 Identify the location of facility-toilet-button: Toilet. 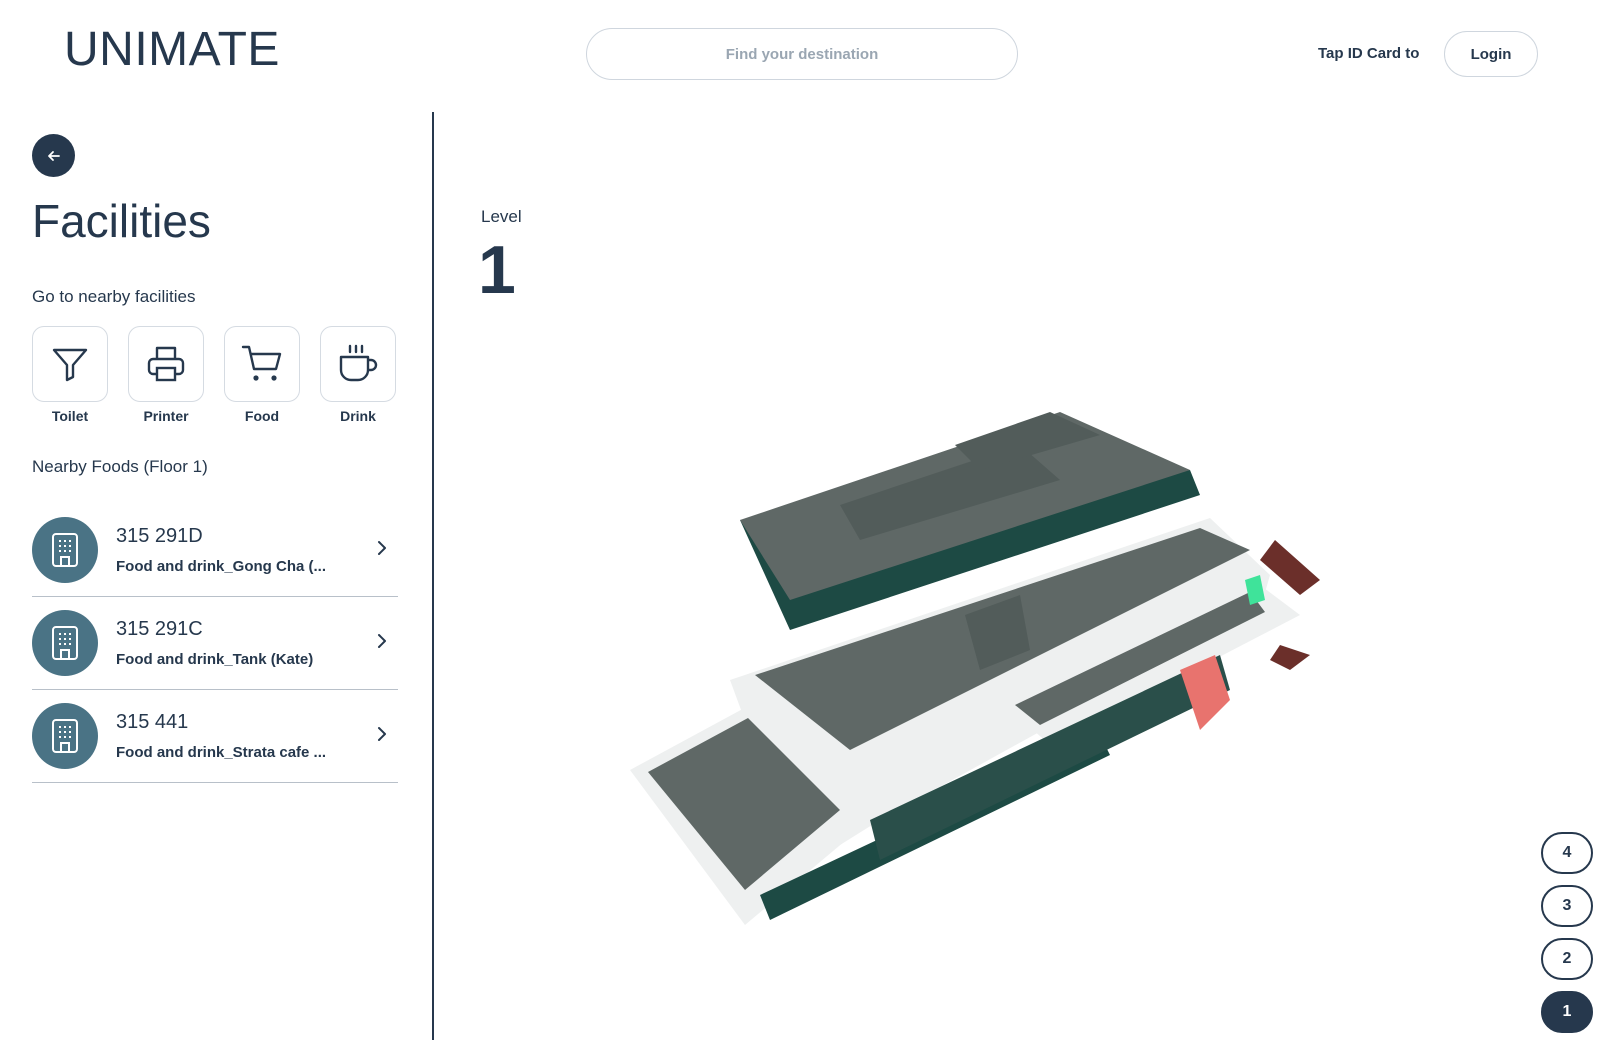
(70, 375).